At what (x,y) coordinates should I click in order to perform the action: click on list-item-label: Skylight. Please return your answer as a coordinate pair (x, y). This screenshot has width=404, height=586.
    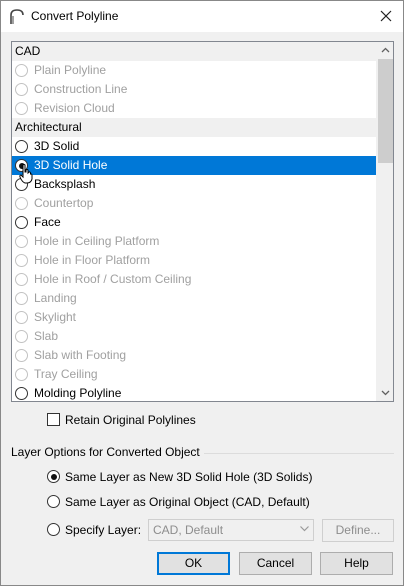
    Looking at the image, I should click on (55, 317).